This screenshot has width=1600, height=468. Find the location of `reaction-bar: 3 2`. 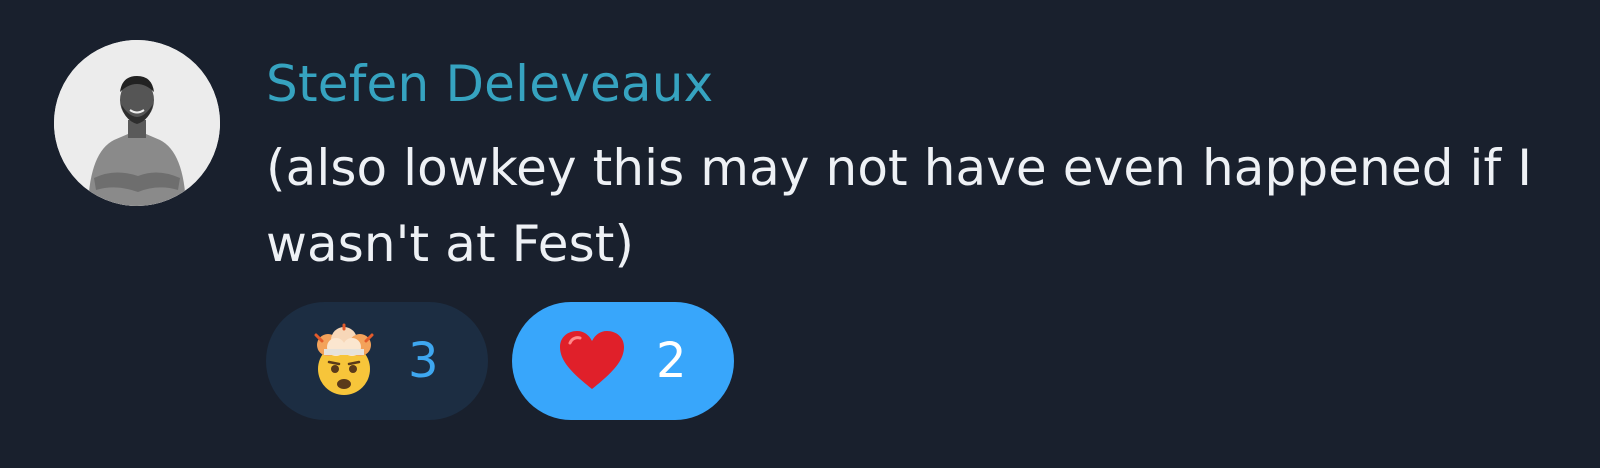

reaction-bar: 3 2 is located at coordinates (500, 361).